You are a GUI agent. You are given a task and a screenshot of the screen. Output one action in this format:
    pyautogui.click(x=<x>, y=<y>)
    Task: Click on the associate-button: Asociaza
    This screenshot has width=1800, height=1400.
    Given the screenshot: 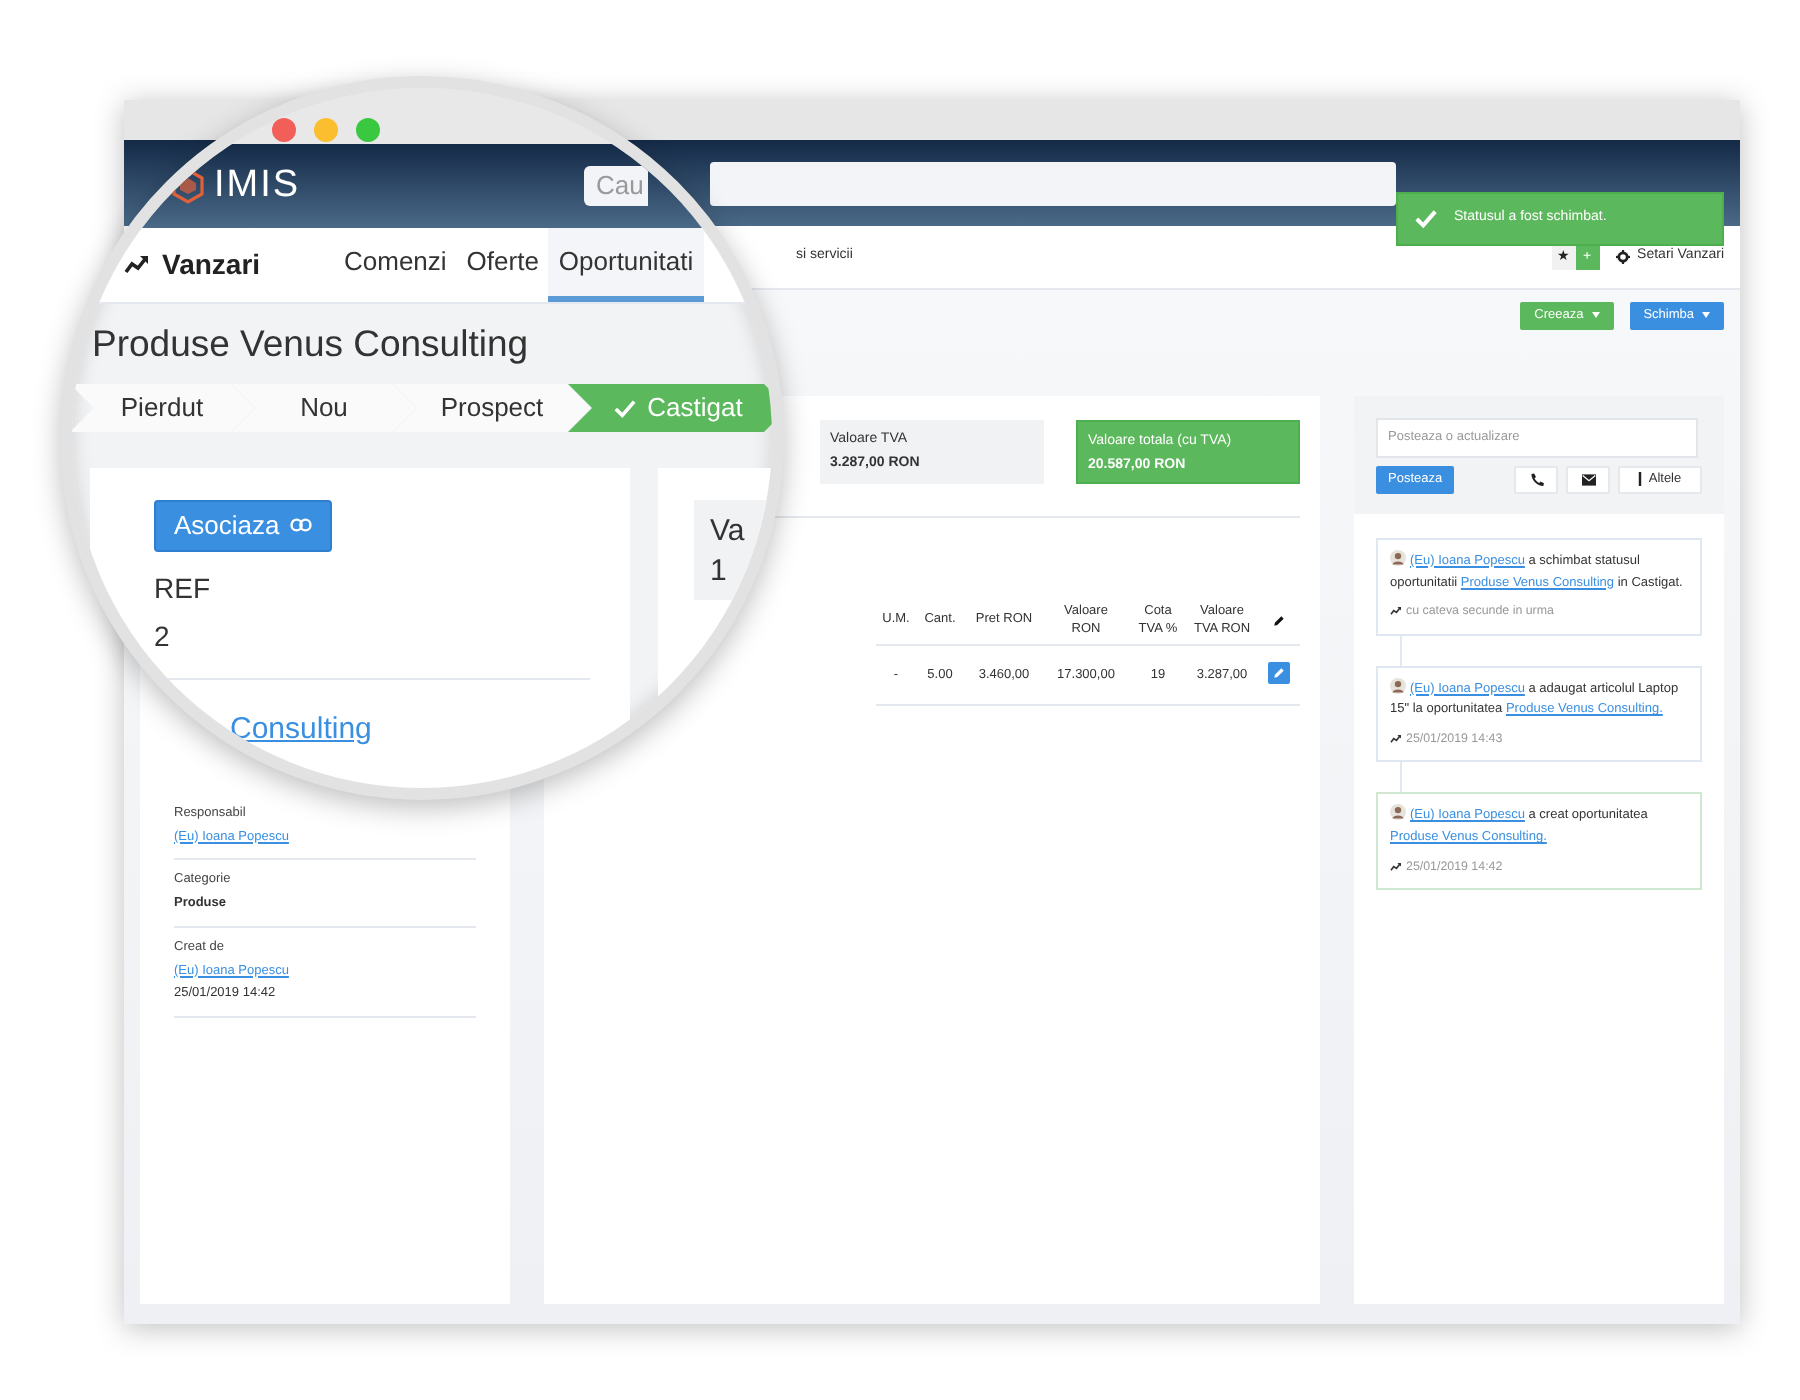 What is the action you would take?
    pyautogui.click(x=243, y=525)
    